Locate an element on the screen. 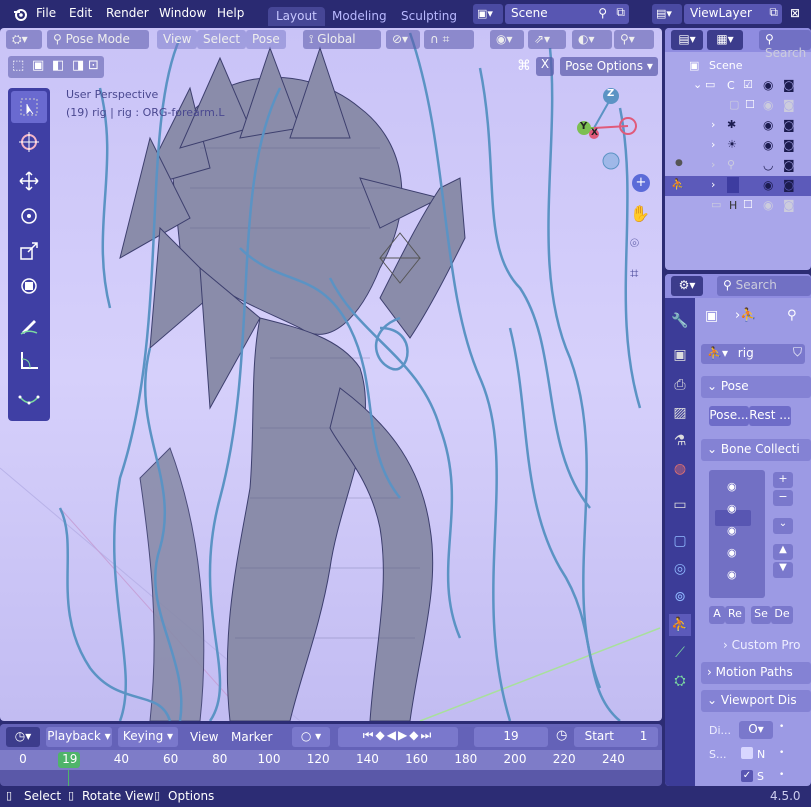 This screenshot has height=807, width=811. select-subtract-icon: ◧ is located at coordinates (58, 65).